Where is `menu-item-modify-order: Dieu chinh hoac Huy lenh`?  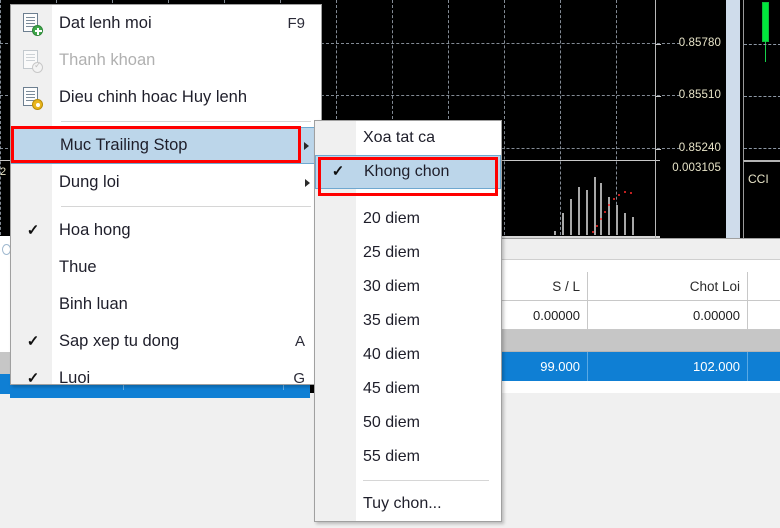
menu-item-modify-order: Dieu chinh hoac Huy lenh is located at coordinates (166, 97).